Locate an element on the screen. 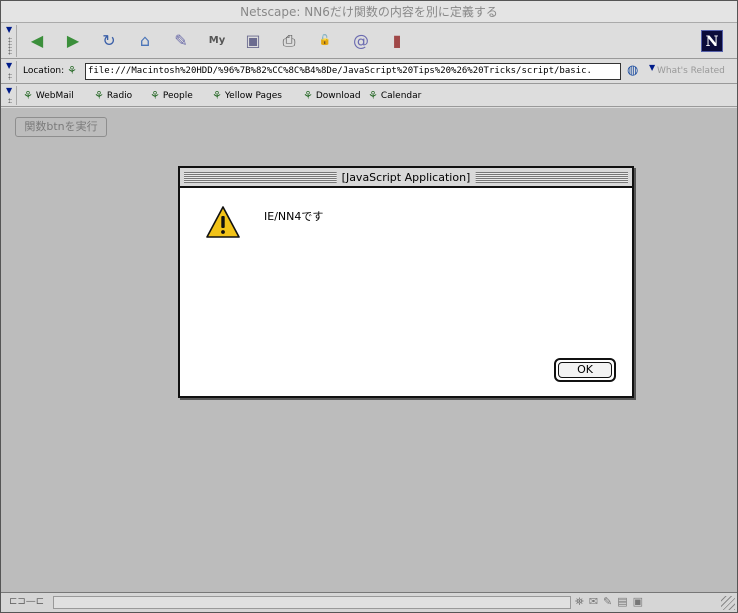 This screenshot has width=738, height=613. window-title-bar: Netscape: NN6だけ関数の内容を別に定義する is located at coordinates (369, 12).